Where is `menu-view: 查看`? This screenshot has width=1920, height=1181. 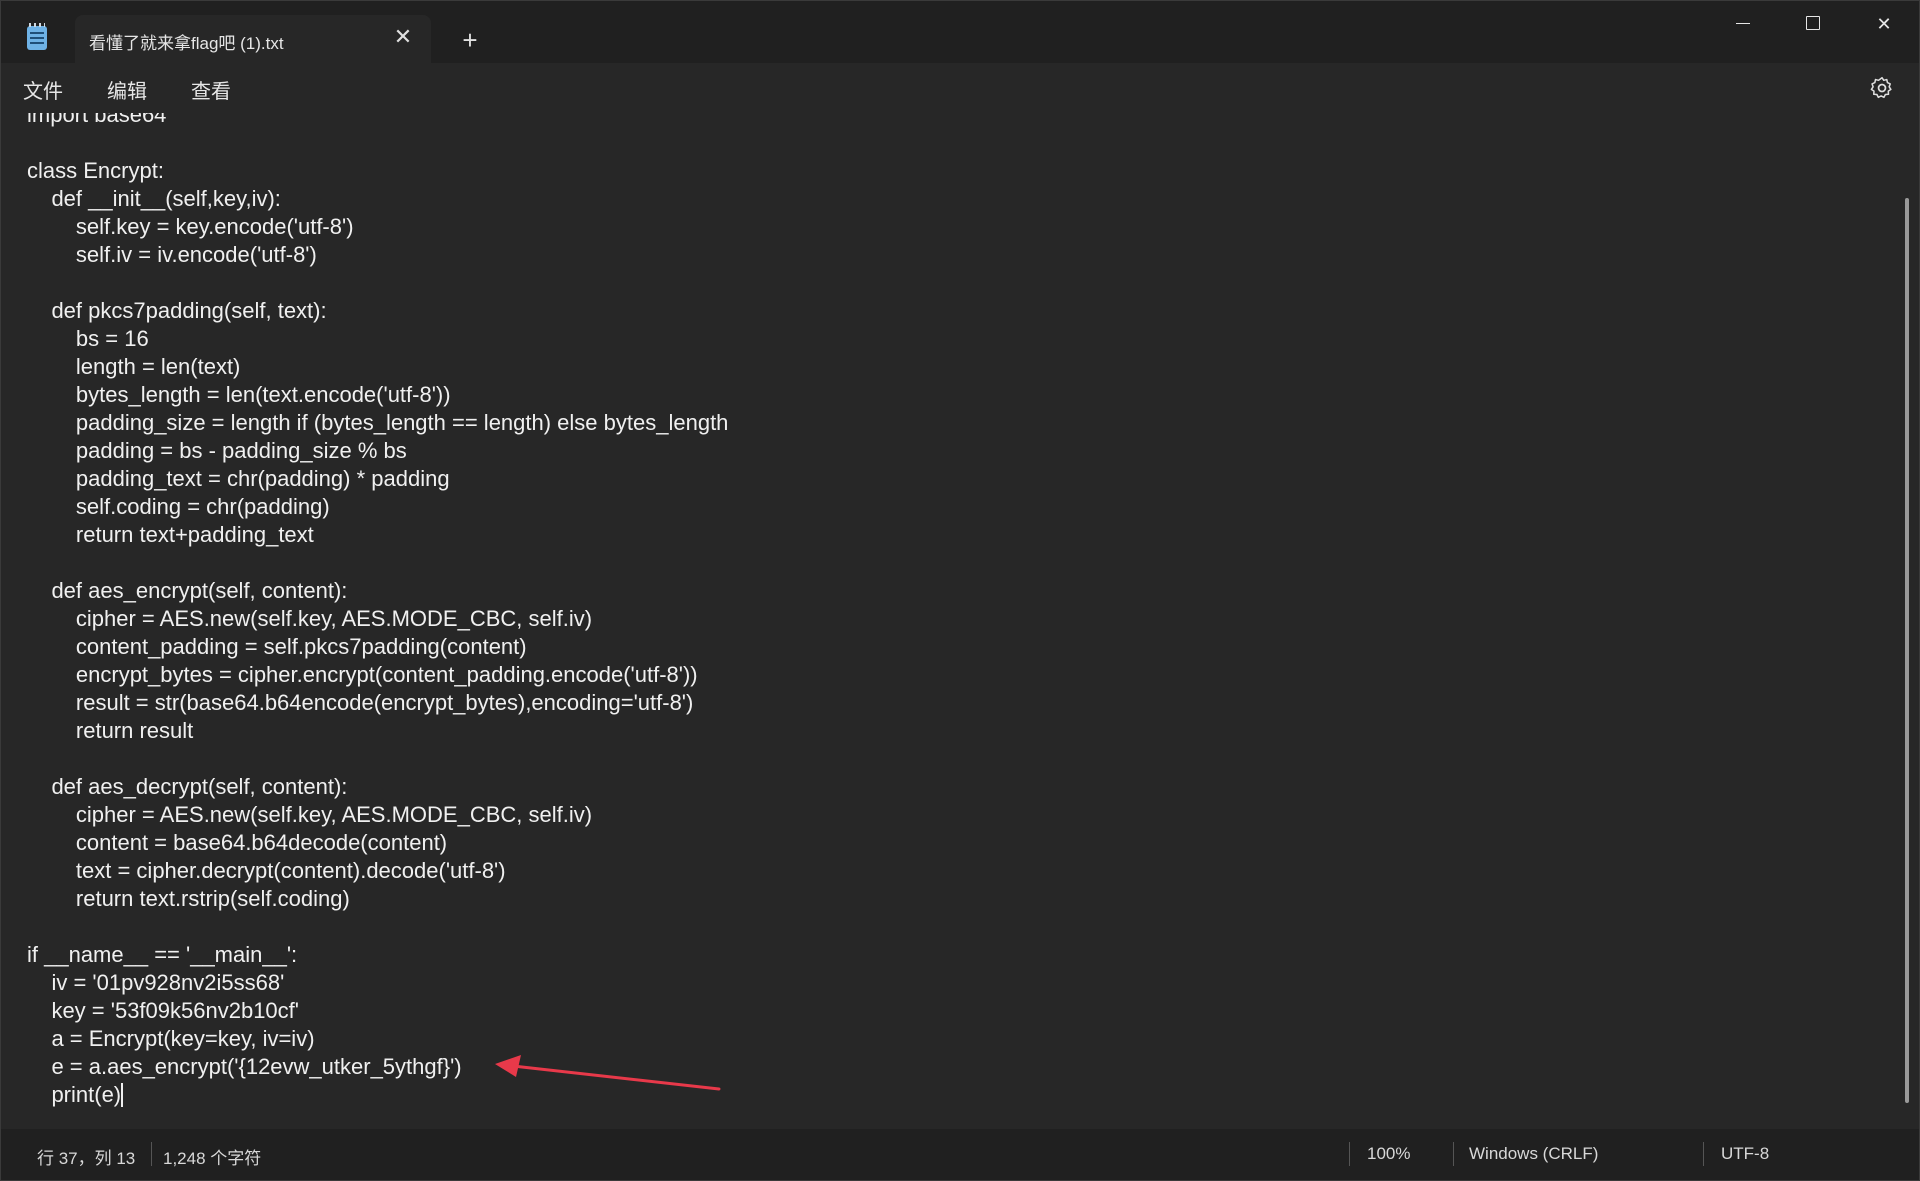 menu-view: 查看 is located at coordinates (211, 89).